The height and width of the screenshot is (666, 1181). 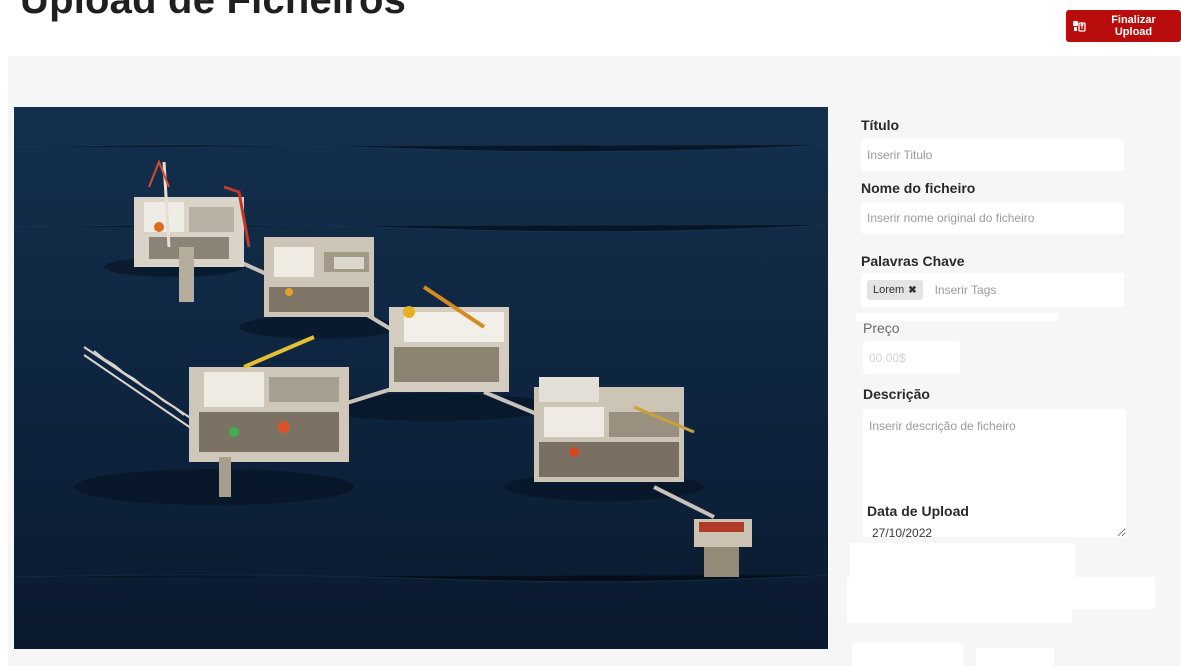 I want to click on tags-input, so click(x=1025, y=290).